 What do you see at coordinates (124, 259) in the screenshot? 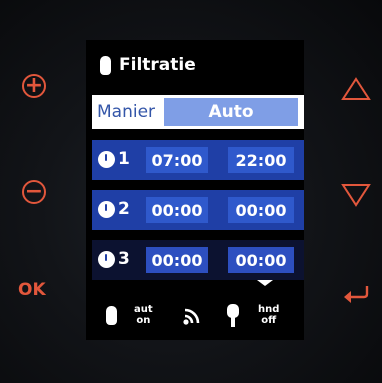
I see `schedule-slot-number: 3` at bounding box center [124, 259].